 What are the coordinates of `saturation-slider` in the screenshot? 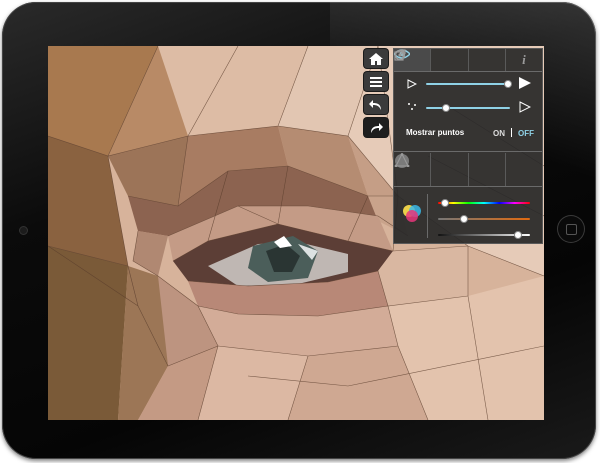 It's located at (484, 219).